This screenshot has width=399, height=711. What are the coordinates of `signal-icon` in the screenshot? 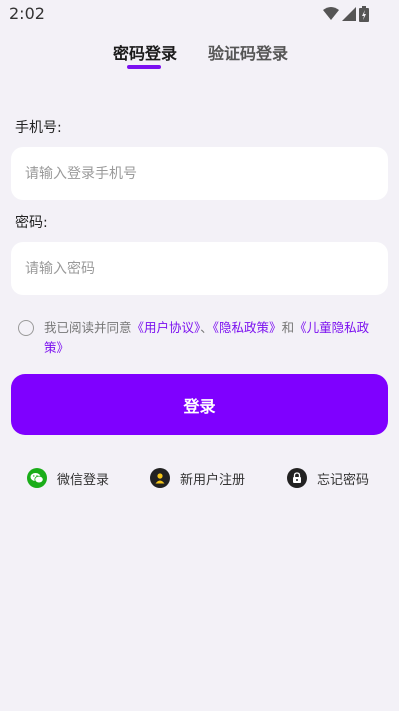 It's located at (349, 14).